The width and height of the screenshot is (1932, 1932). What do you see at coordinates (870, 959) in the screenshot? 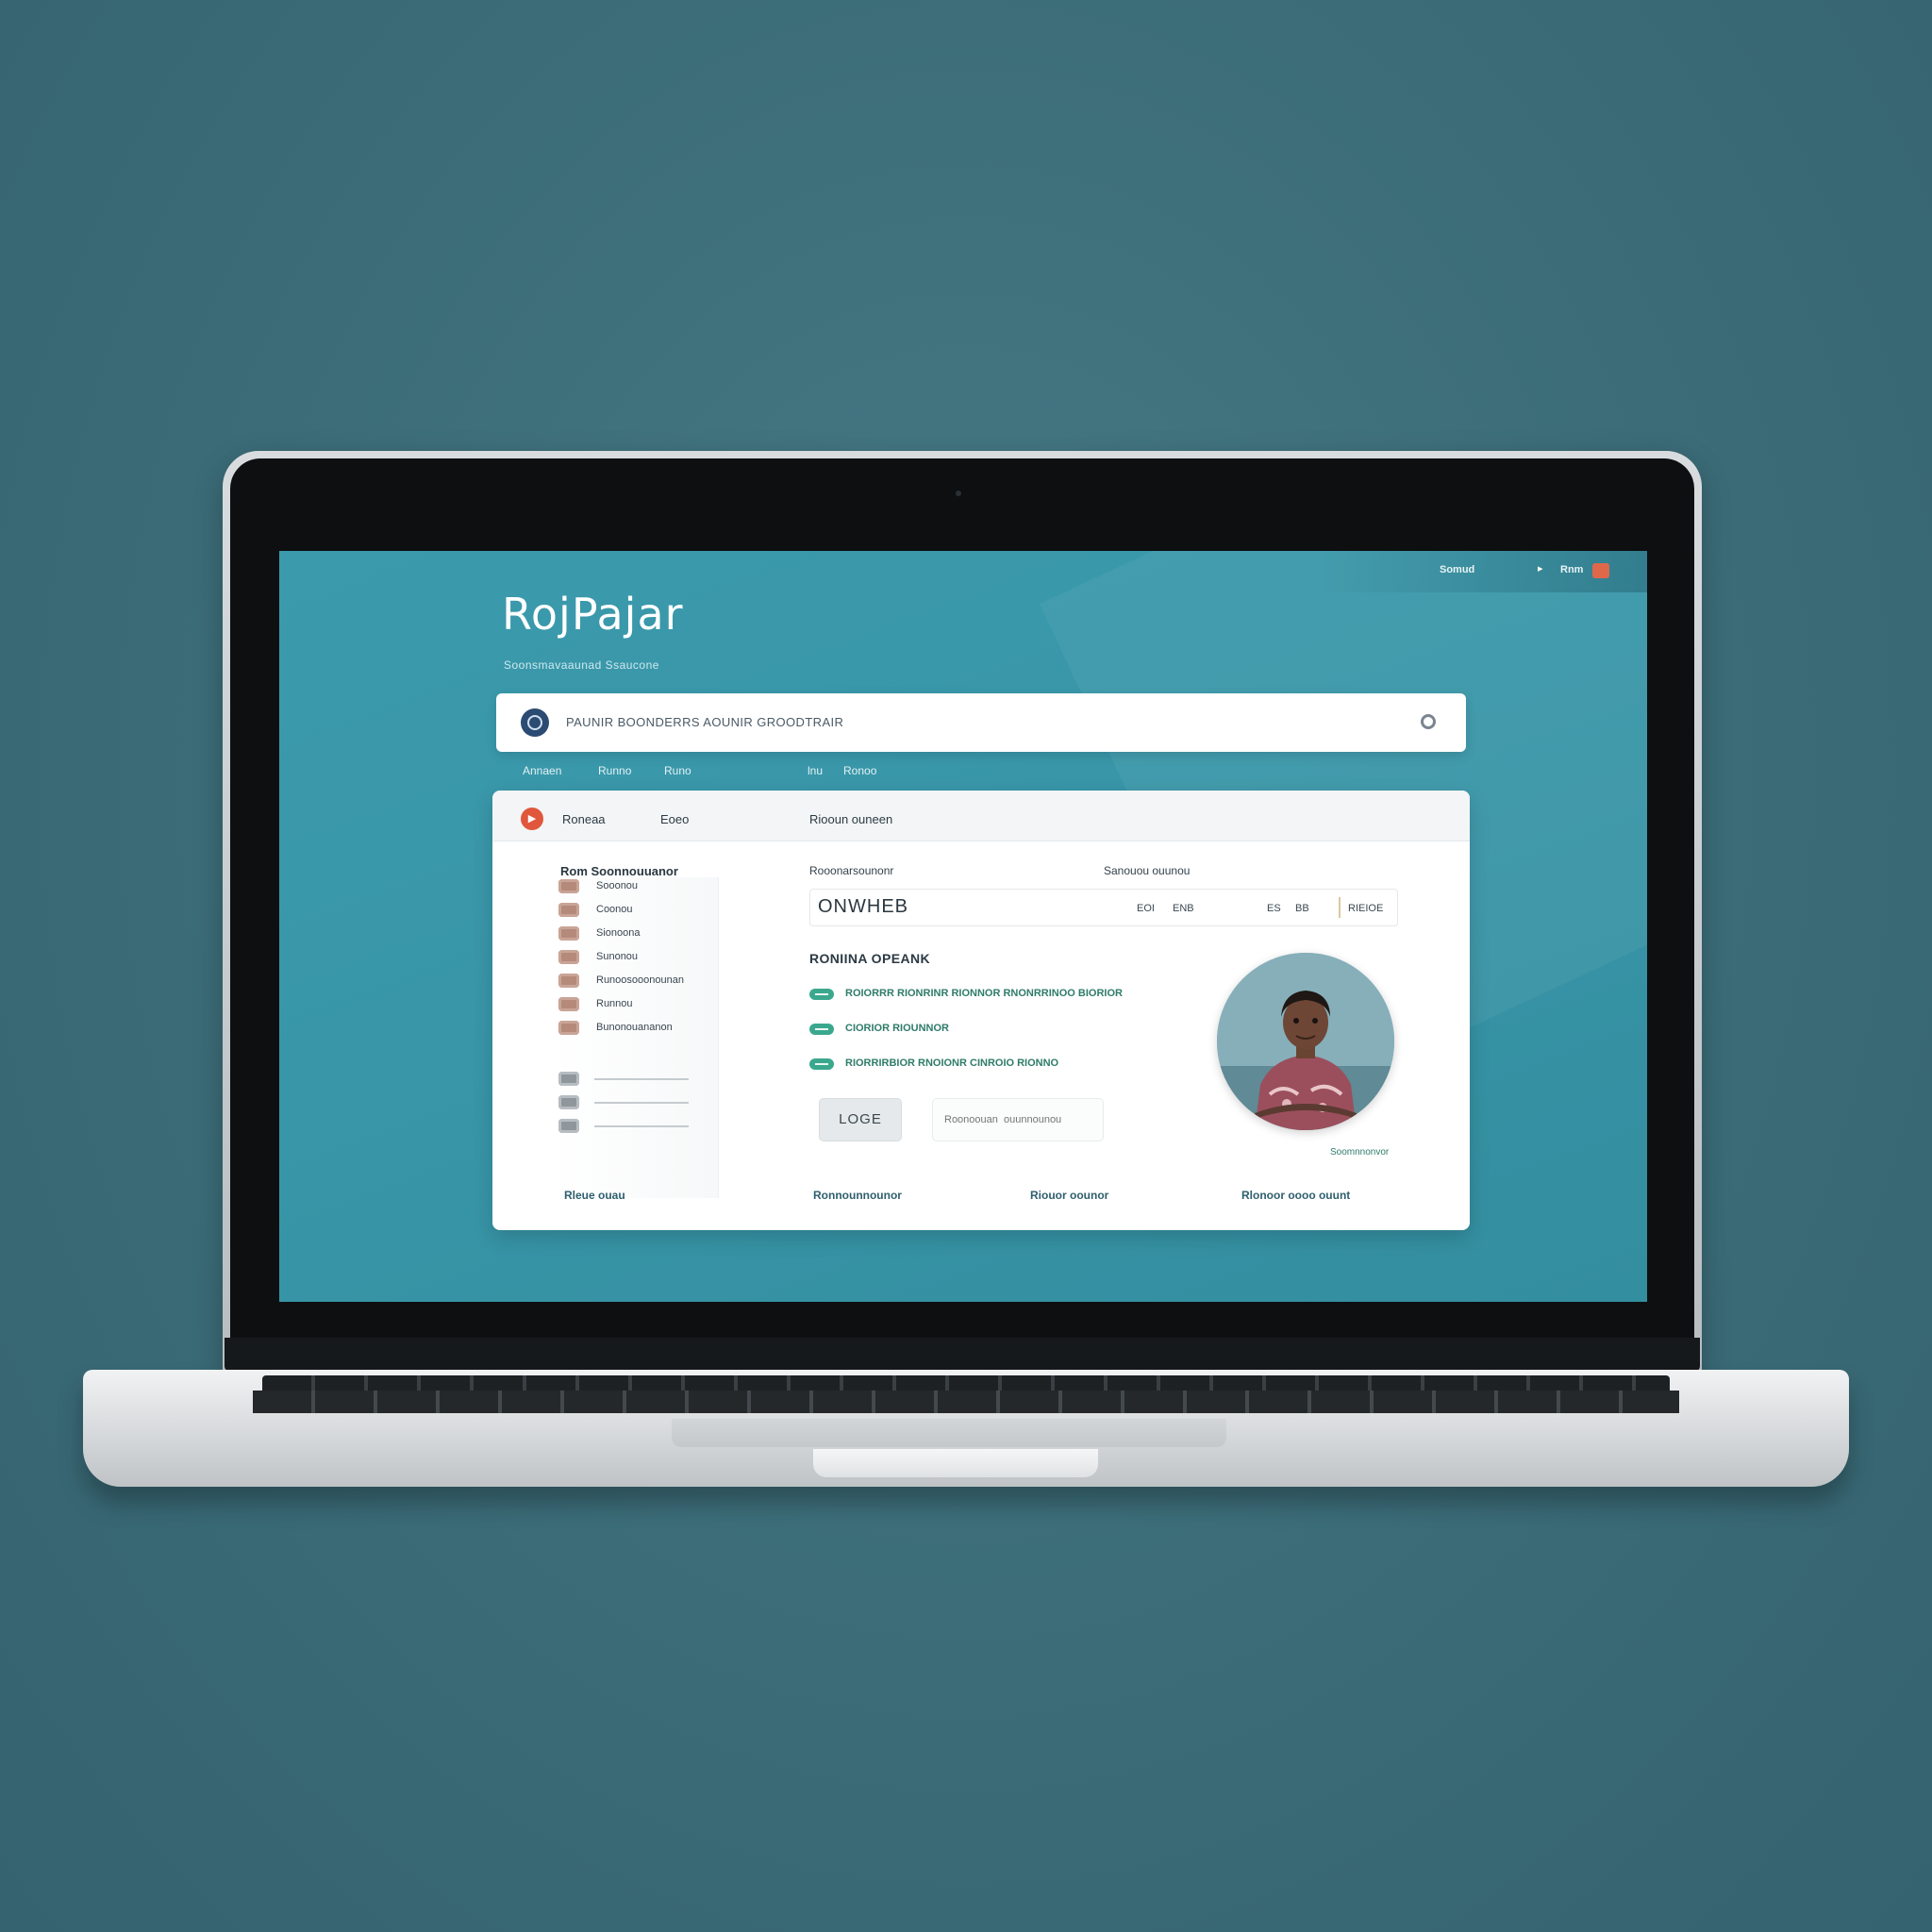
I see `features-title: RONIINA OPEANK` at bounding box center [870, 959].